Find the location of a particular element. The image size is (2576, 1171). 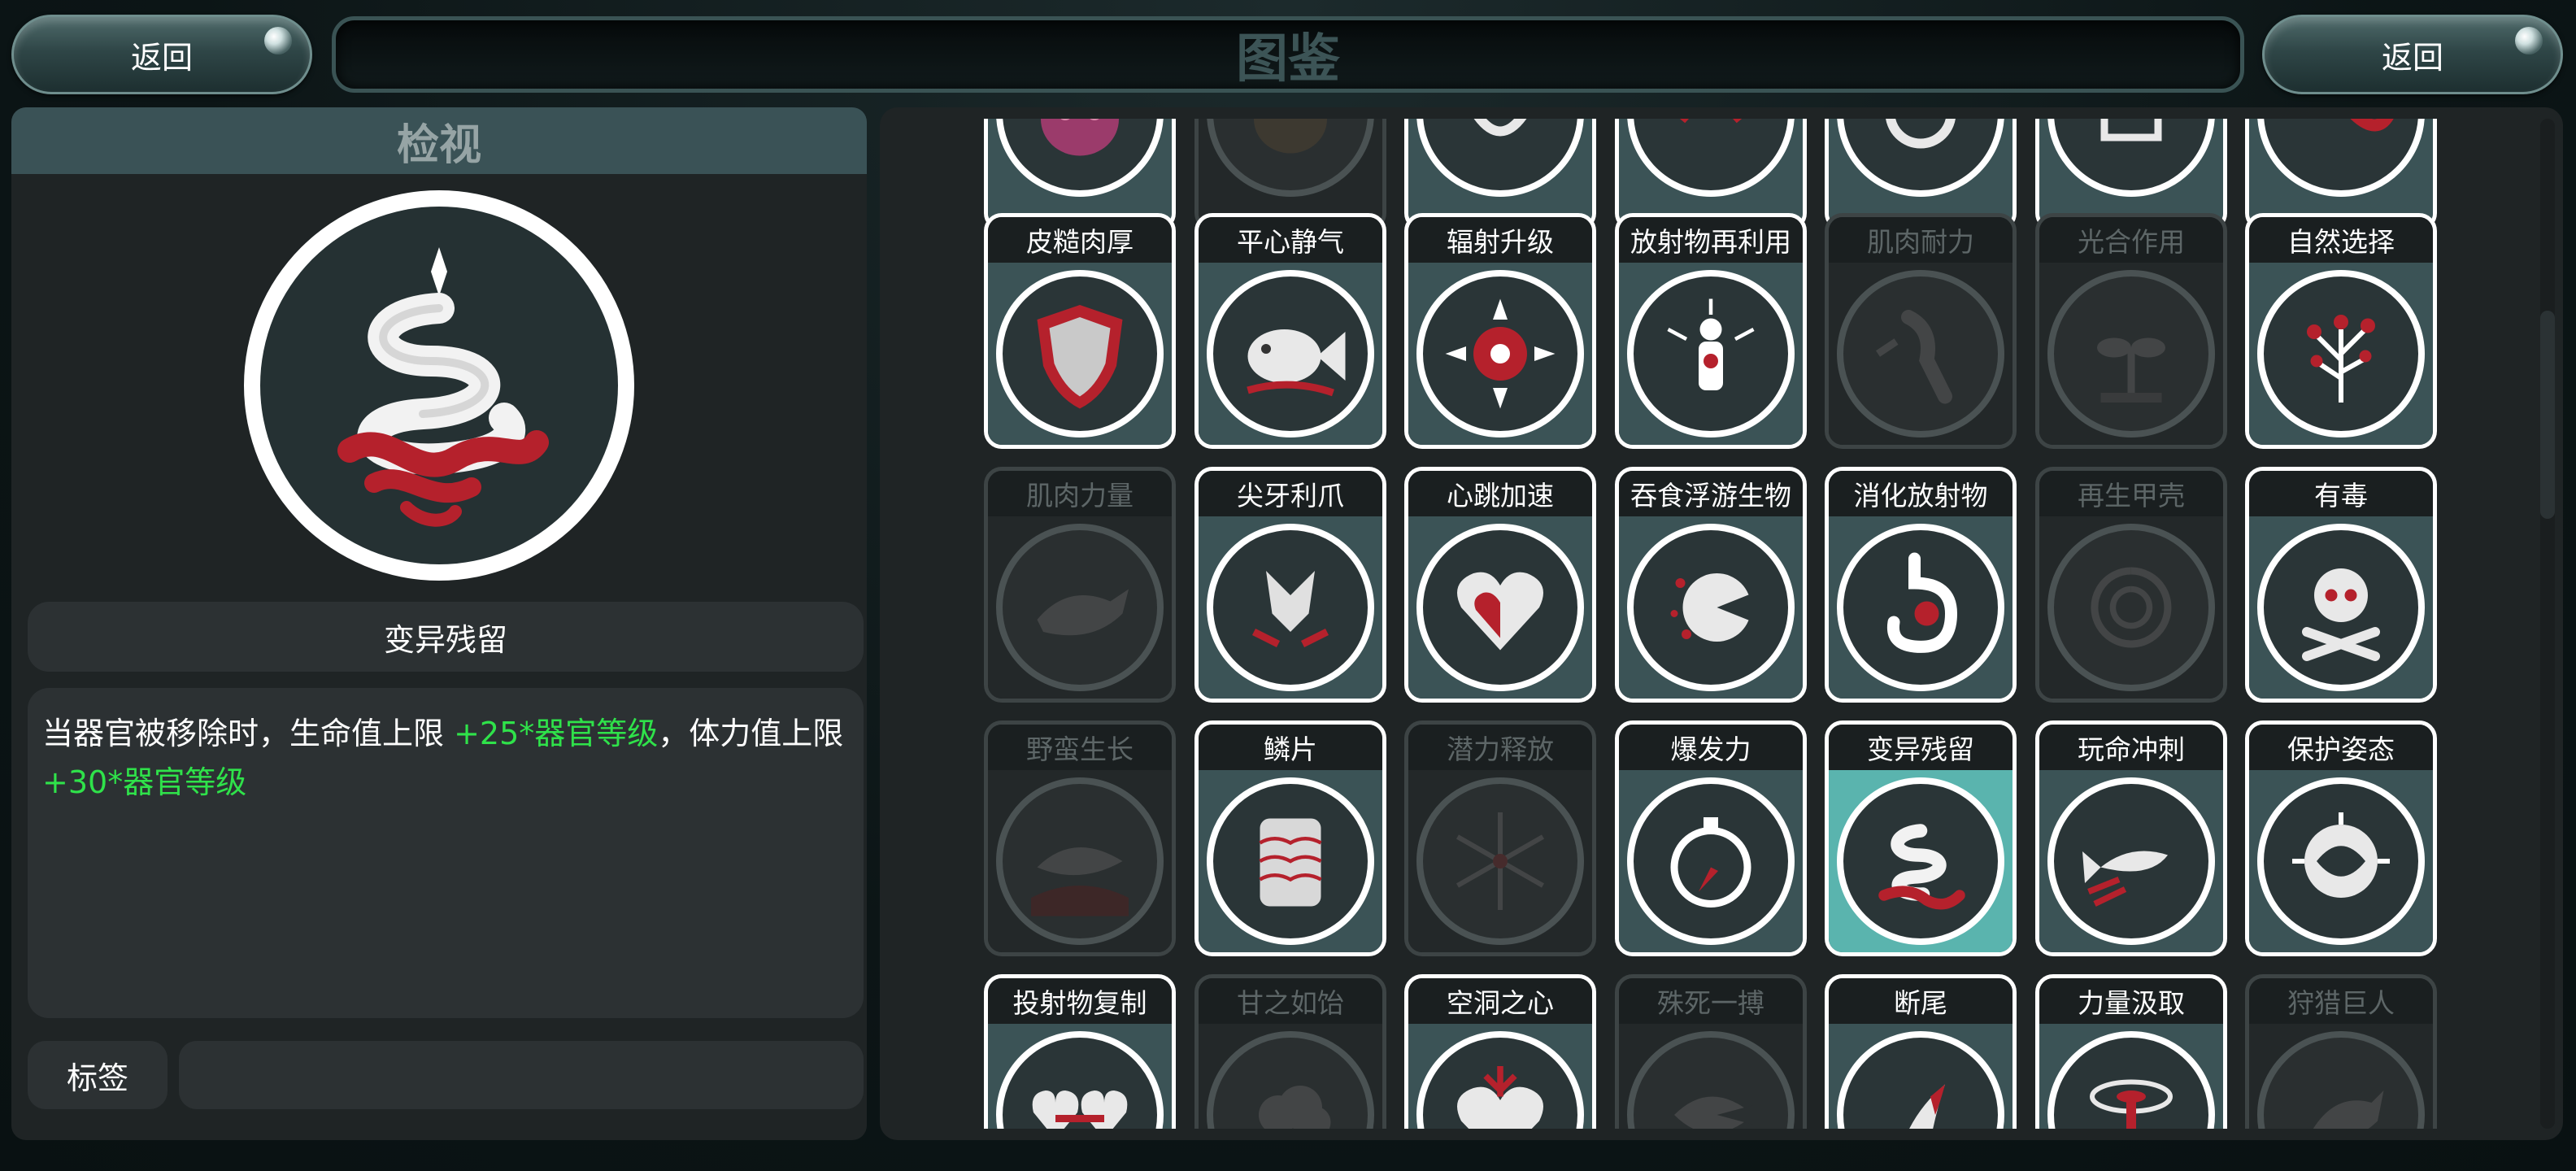

collection-card-label: 断尾 is located at coordinates (1921, 1001).